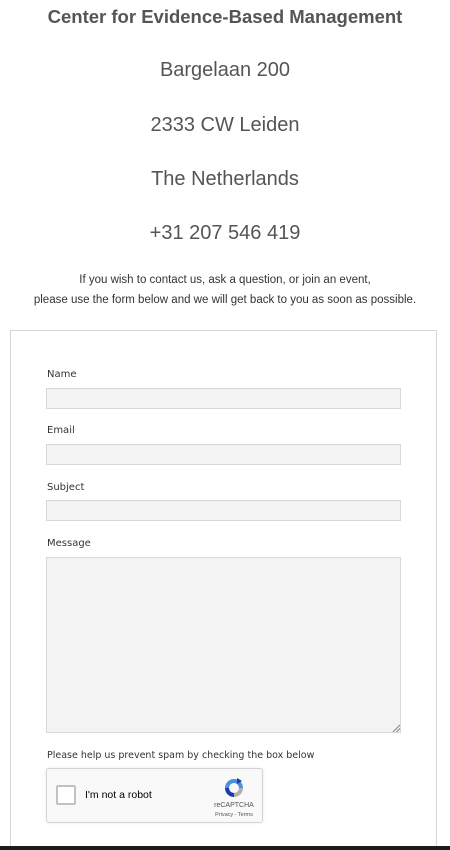 Image resolution: width=450 pixels, height=850 pixels. I want to click on phone-number: +31 207 546 419, so click(225, 233).